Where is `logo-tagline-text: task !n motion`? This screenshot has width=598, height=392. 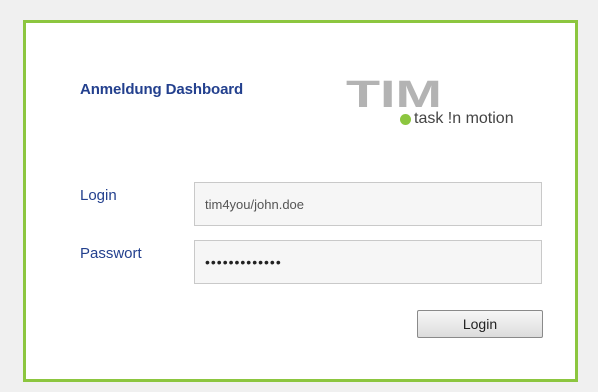
logo-tagline-text: task !n motion is located at coordinates (464, 118).